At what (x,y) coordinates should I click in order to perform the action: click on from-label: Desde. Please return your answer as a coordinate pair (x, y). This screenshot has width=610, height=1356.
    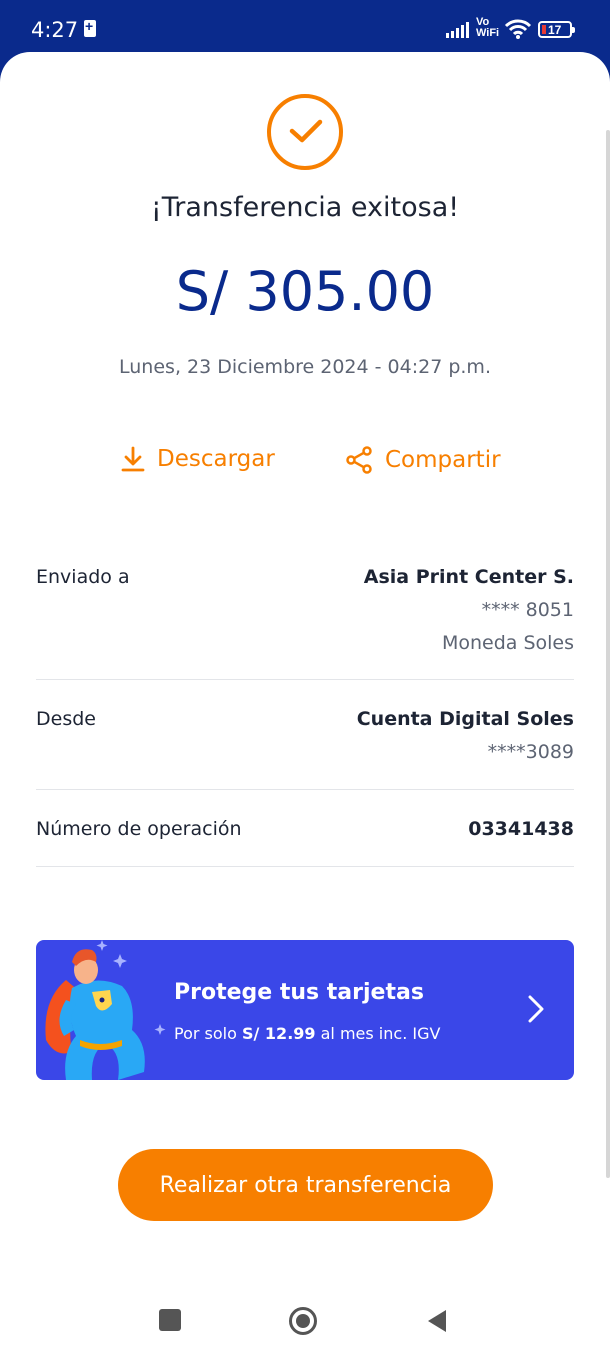
    Looking at the image, I should click on (66, 719).